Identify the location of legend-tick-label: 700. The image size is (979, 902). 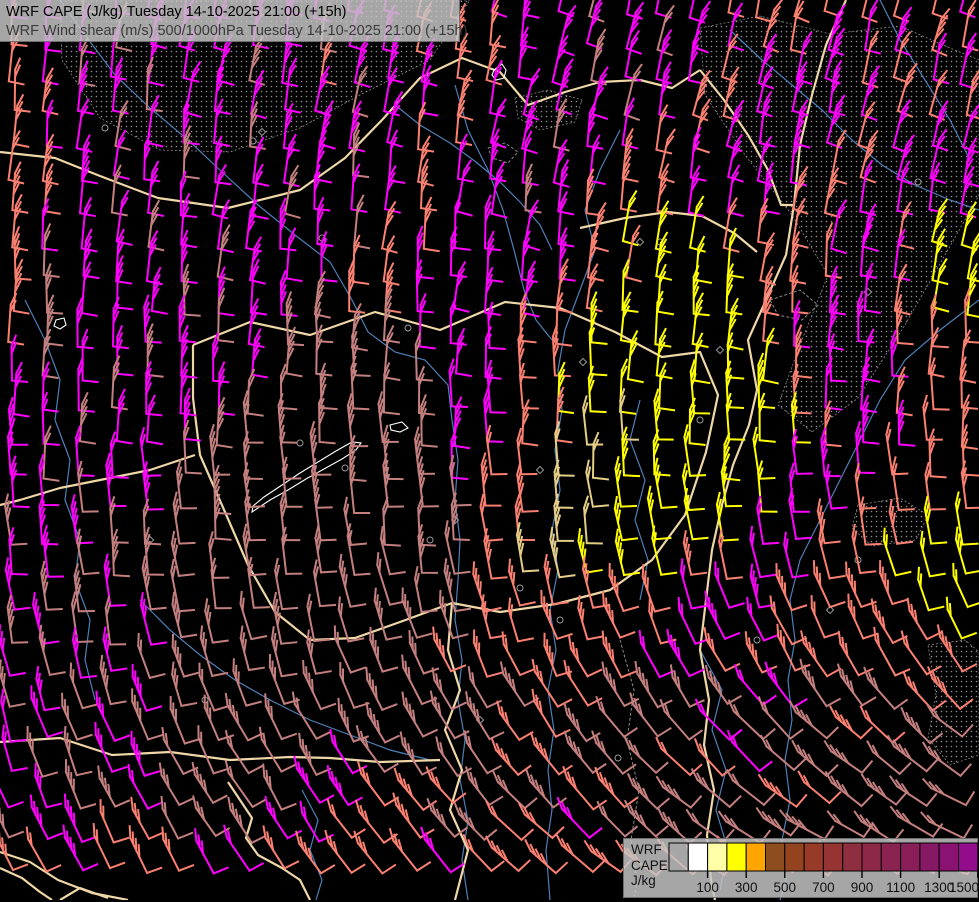
(823, 887).